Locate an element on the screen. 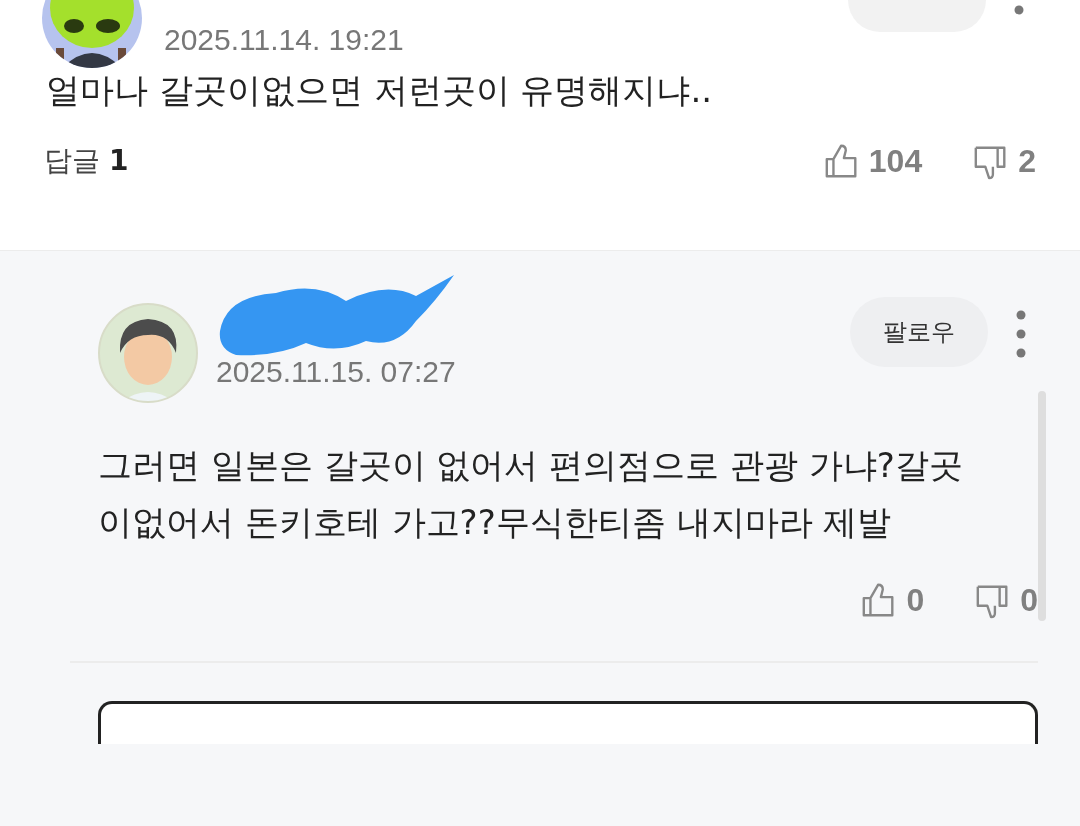 This screenshot has width=1080, height=826. reply-text: 그러면 일본은 갈곳이 없어서 편의점으로 관광 가냐?갈곳이없어서 돈키호테 가고??무식한티좀 내지마라 제발 is located at coordinates (531, 494).